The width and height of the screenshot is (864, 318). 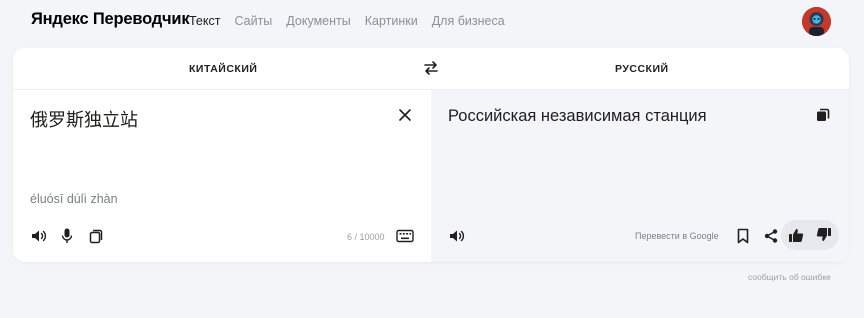 I want to click on avatar, so click(x=816, y=21).